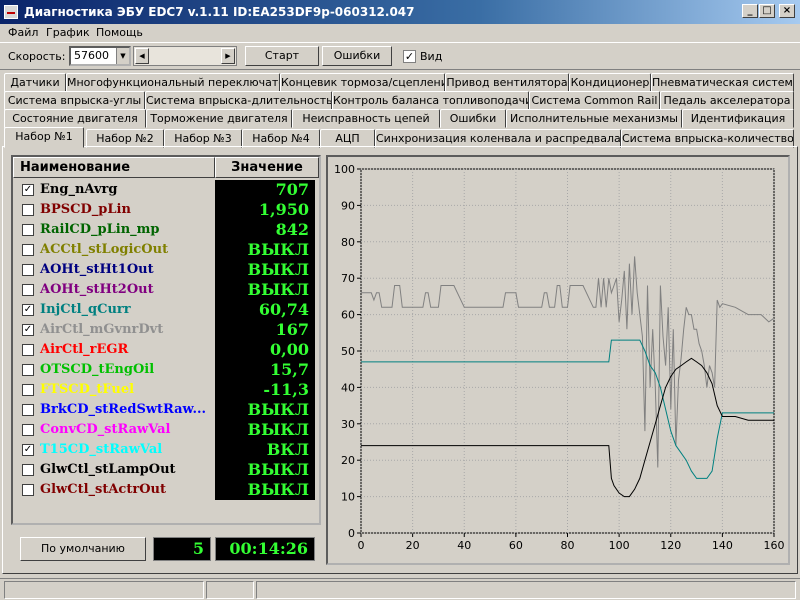 This screenshot has height=600, width=800. I want to click on tab-injection-angles: Система впрыска-углы, so click(74, 100).